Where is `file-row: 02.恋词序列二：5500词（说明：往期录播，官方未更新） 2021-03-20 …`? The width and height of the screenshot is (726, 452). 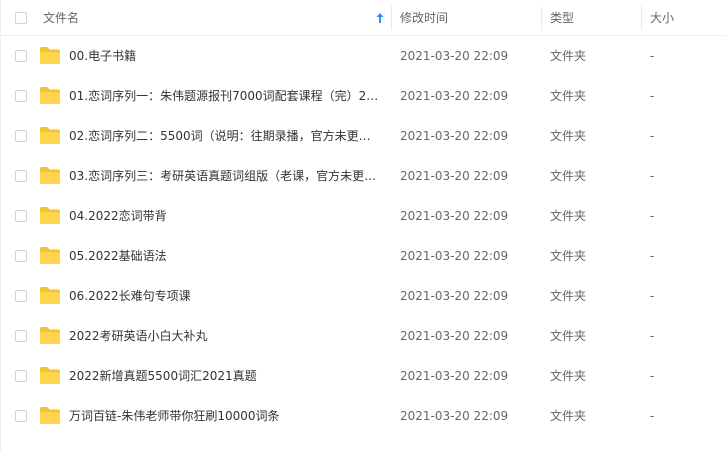 file-row: 02.恋词序列二：5500词（说明：往期录播，官方未更新） 2021-03-20 … is located at coordinates (363, 136).